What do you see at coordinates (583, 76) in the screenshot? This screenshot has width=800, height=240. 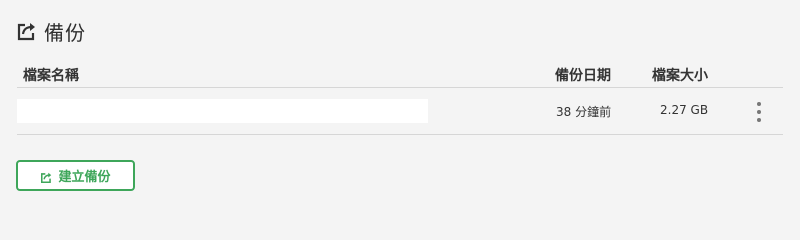 I see `column-header-backup-date: 備份日期` at bounding box center [583, 76].